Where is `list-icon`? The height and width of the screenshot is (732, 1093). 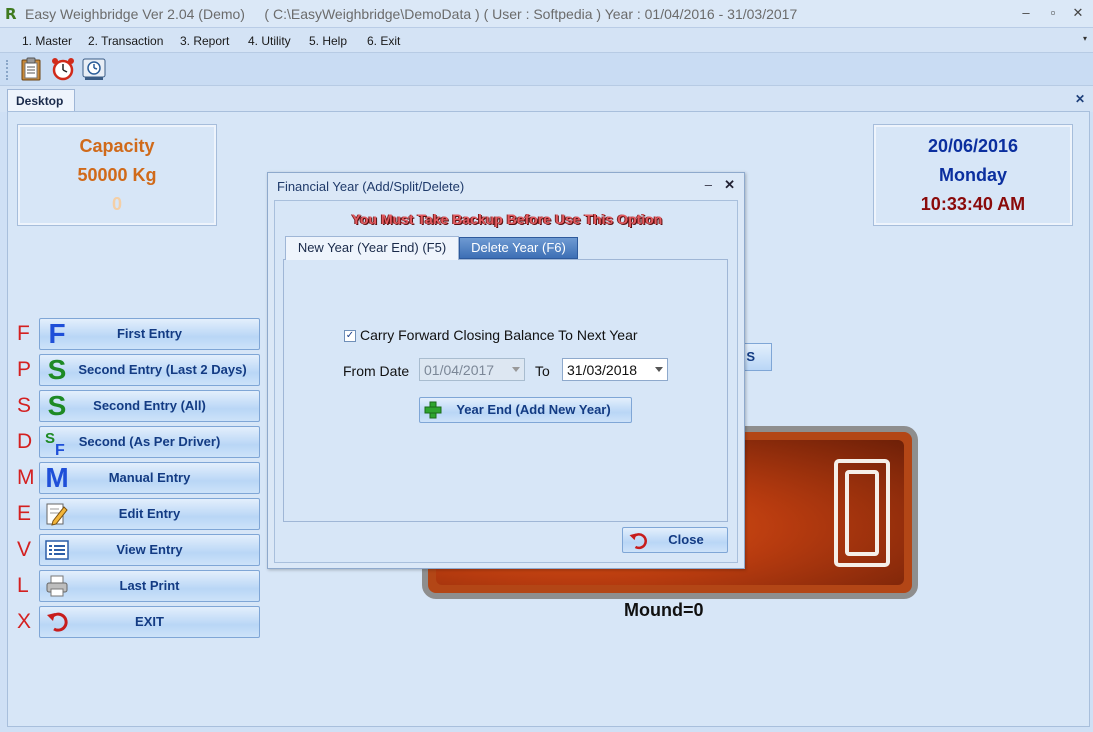 list-icon is located at coordinates (57, 550).